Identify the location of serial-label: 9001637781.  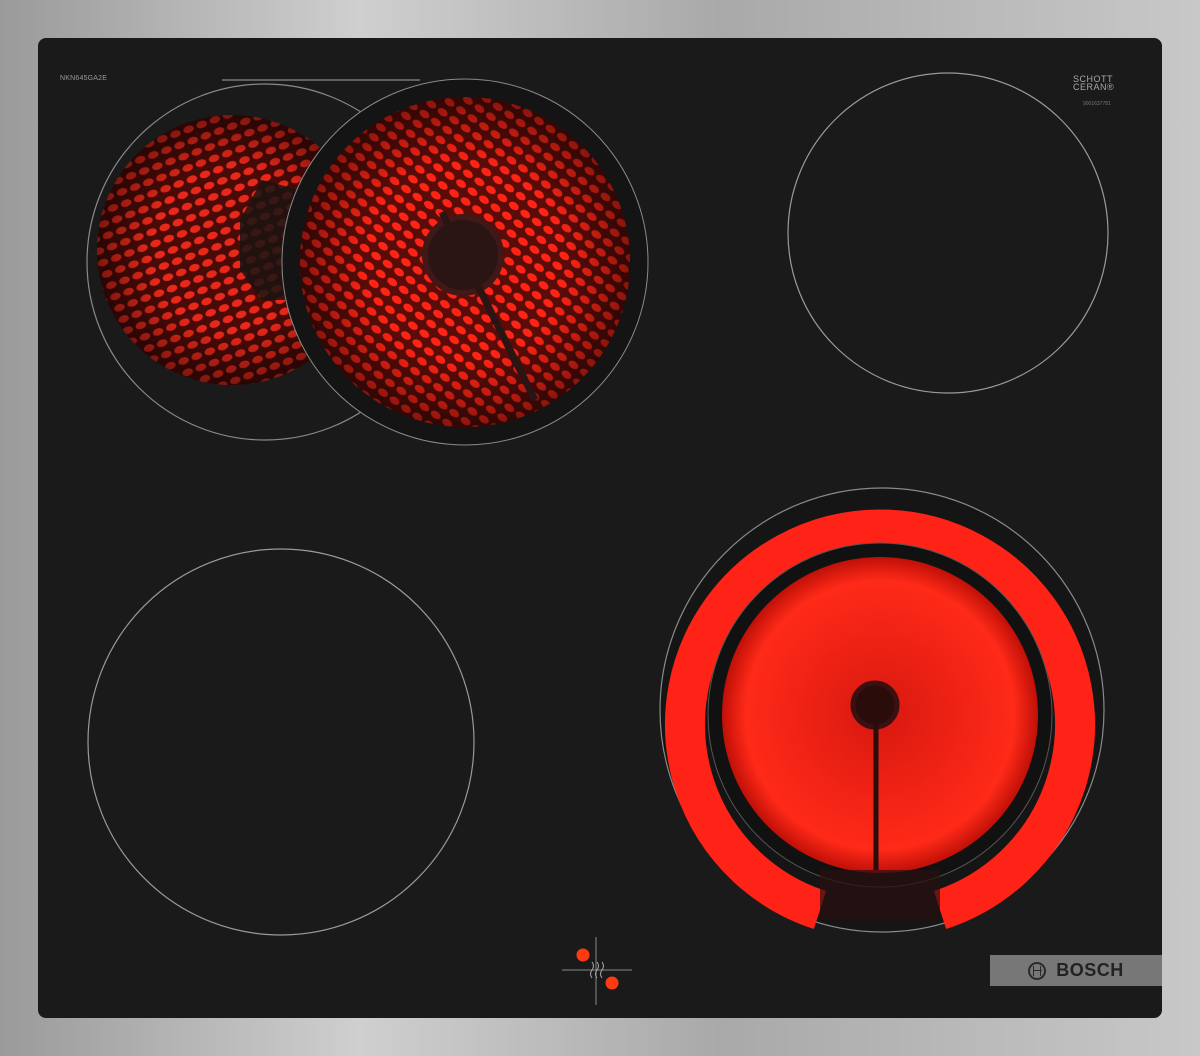
(1097, 104).